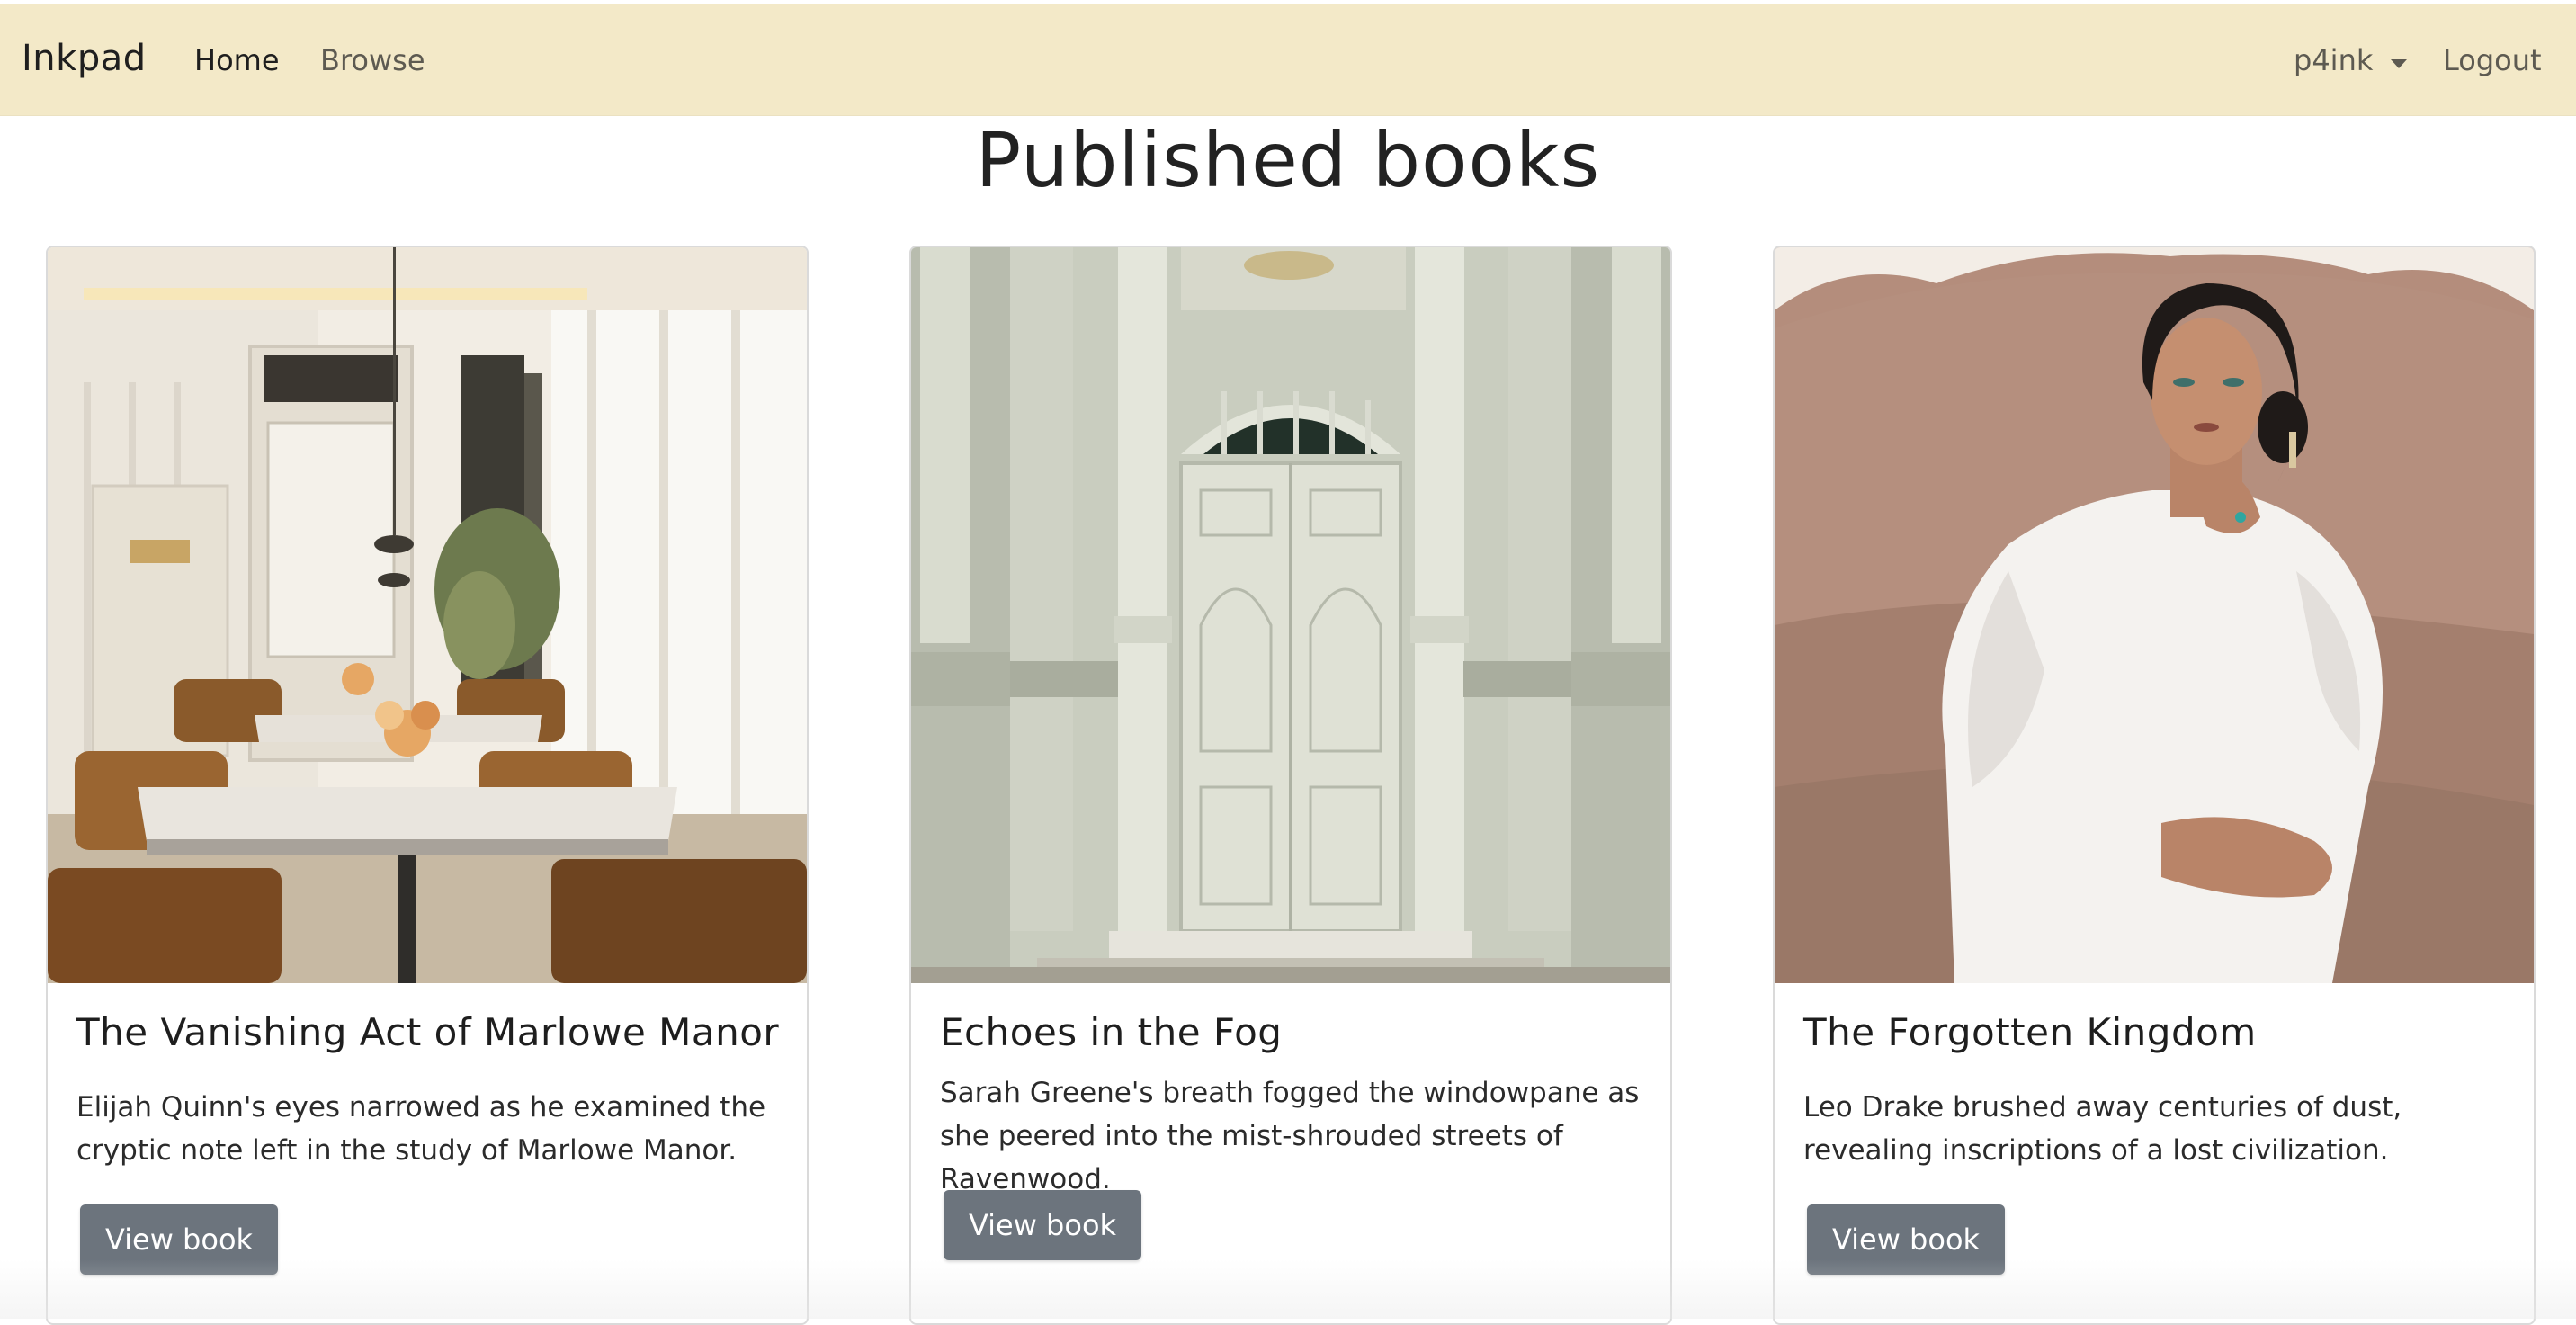 The image size is (2576, 1325). What do you see at coordinates (2399, 63) in the screenshot?
I see `caret-down-icon` at bounding box center [2399, 63].